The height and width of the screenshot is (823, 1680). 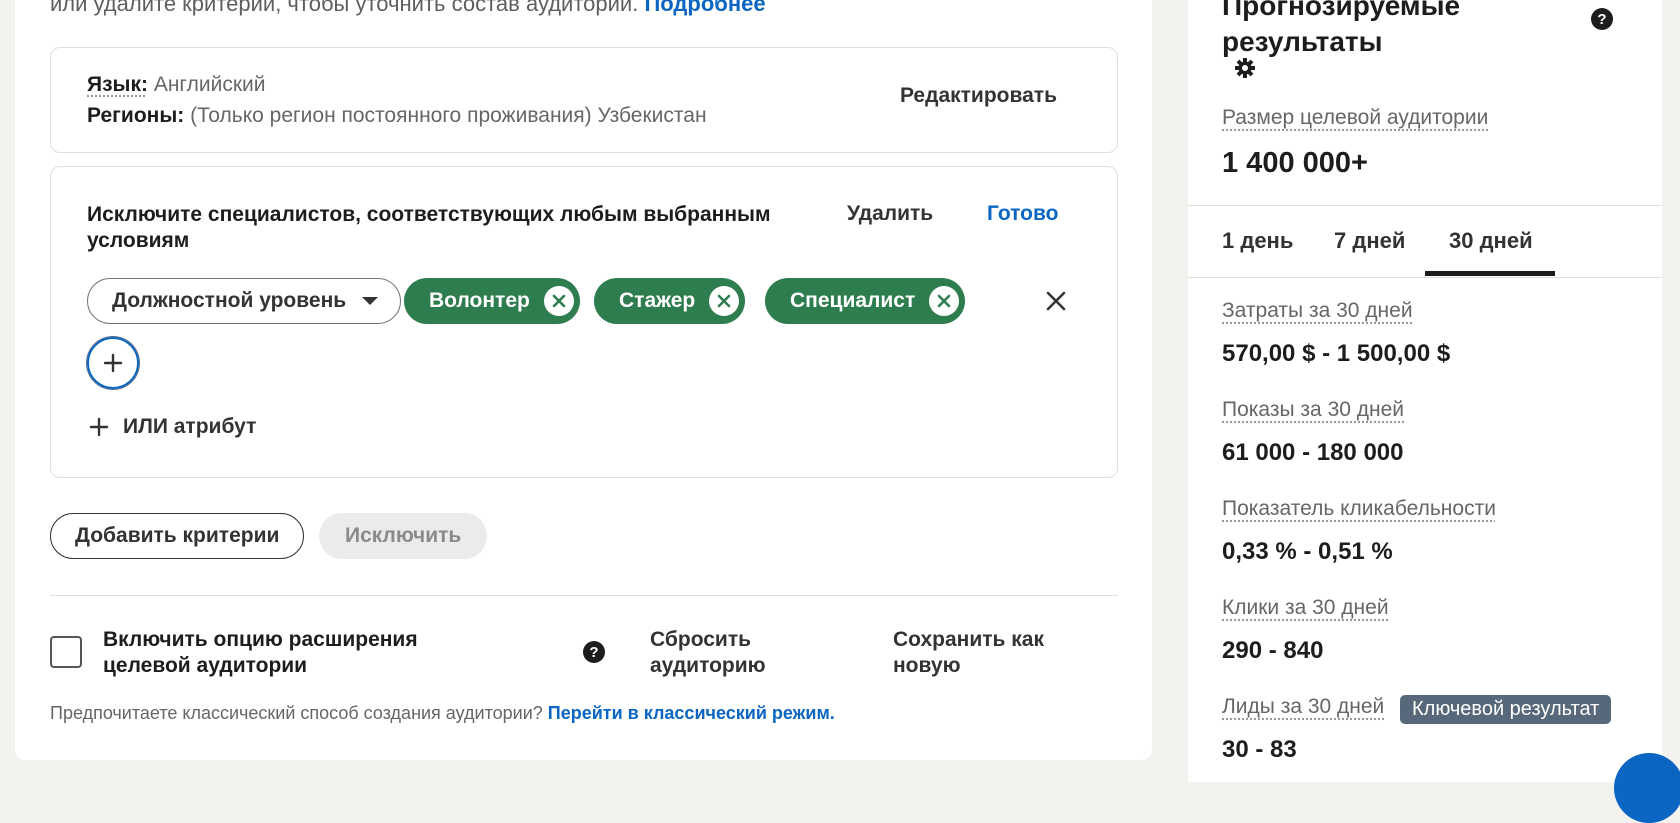 What do you see at coordinates (135, 115) in the screenshot?
I see `regions-key: Регионы:` at bounding box center [135, 115].